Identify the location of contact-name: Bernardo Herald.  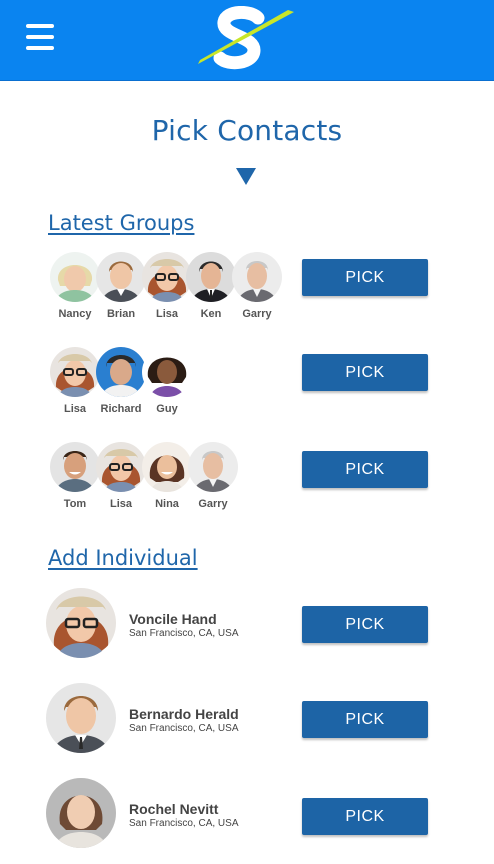
(184, 714).